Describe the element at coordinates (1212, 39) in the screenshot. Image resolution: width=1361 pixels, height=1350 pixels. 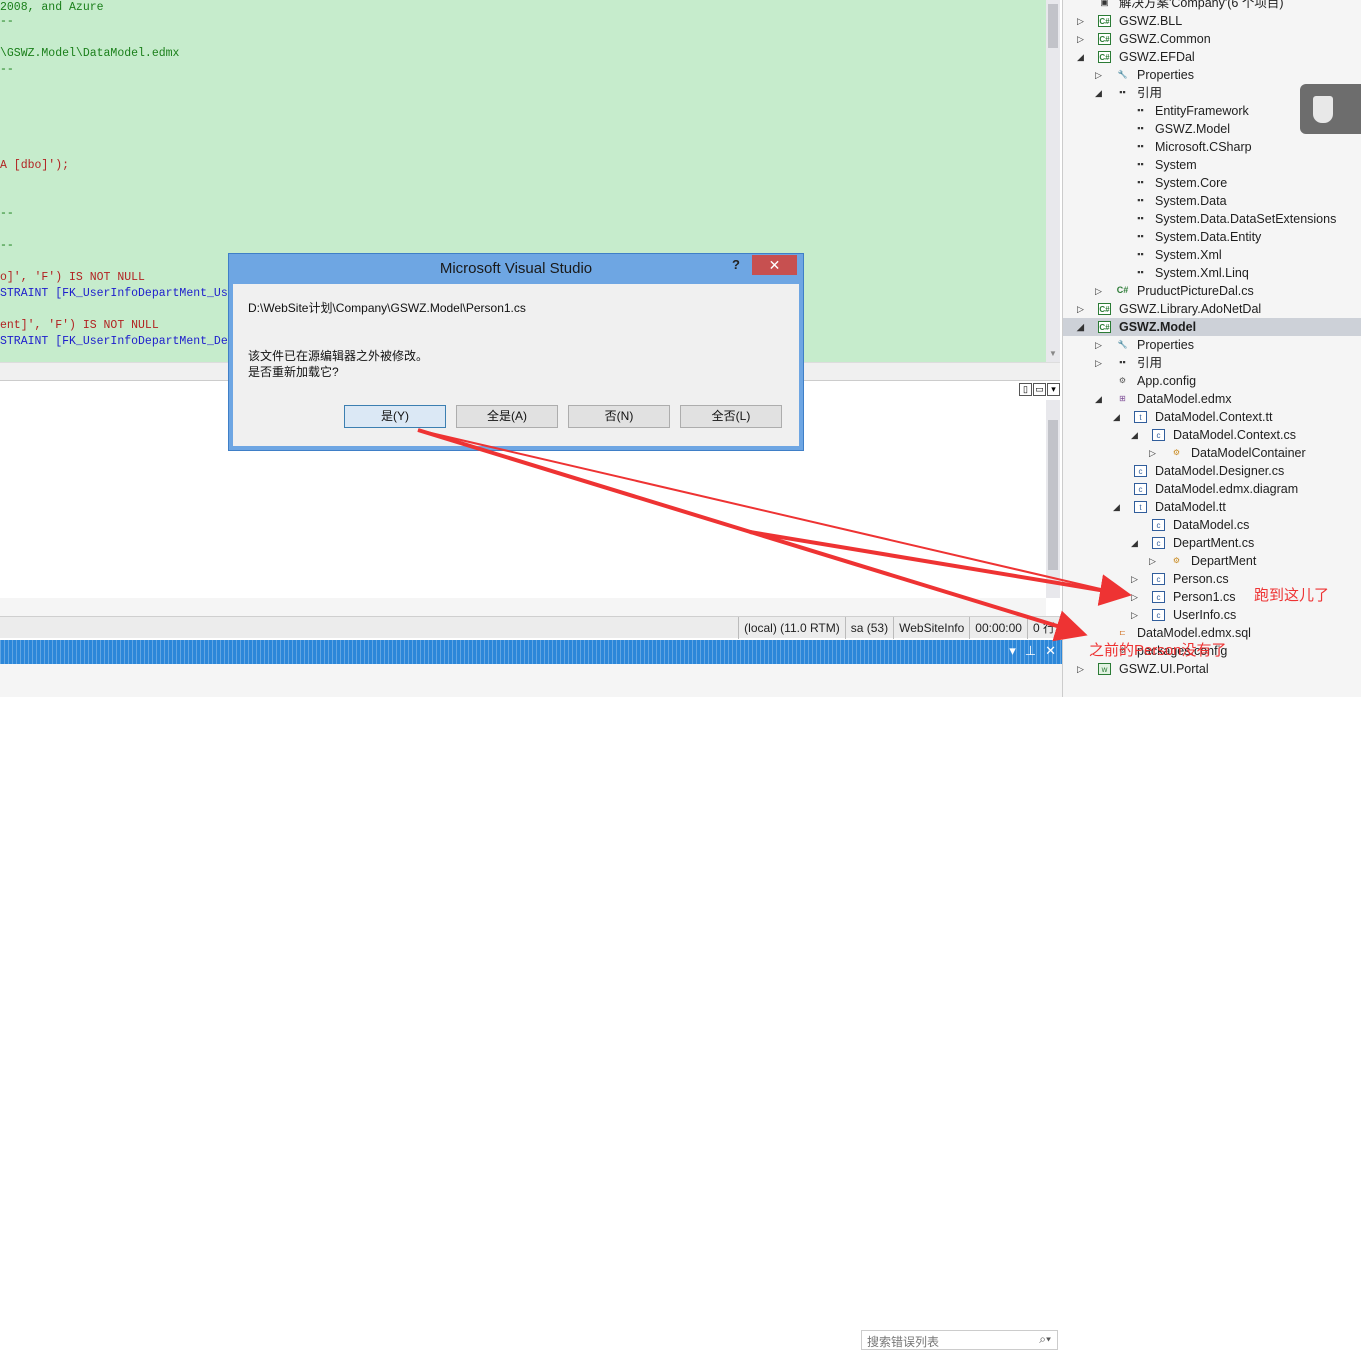
I see `tree-item: ▷ C# GSWZ.Common` at that location.